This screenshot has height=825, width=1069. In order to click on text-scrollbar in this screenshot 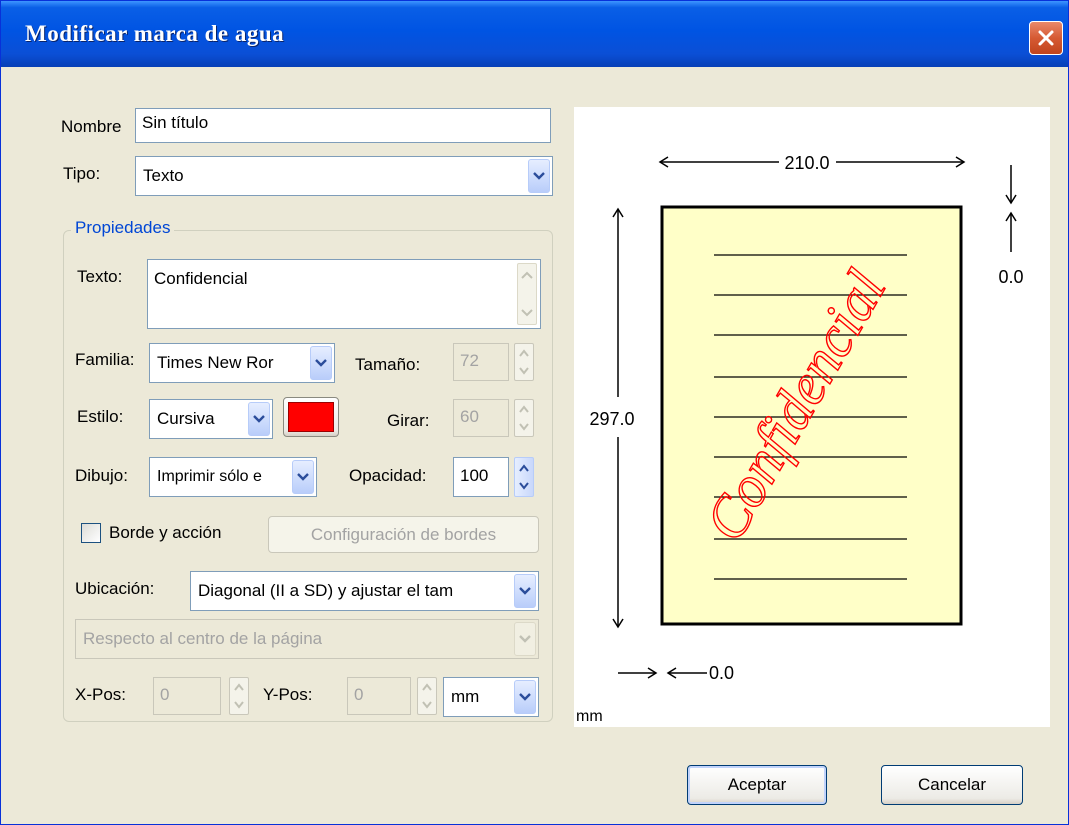, I will do `click(527, 294)`.